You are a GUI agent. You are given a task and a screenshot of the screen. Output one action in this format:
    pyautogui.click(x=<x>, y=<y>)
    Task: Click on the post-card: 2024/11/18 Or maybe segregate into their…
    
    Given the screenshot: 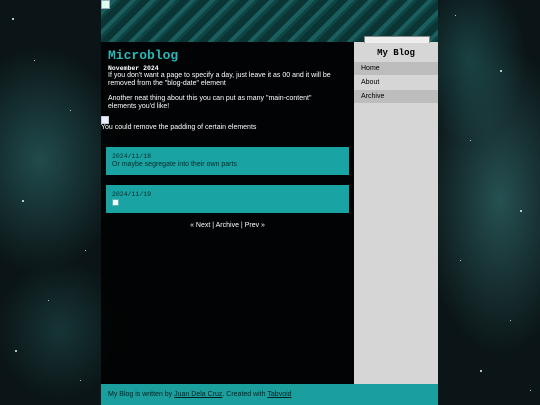 What is the action you would take?
    pyautogui.click(x=227, y=161)
    